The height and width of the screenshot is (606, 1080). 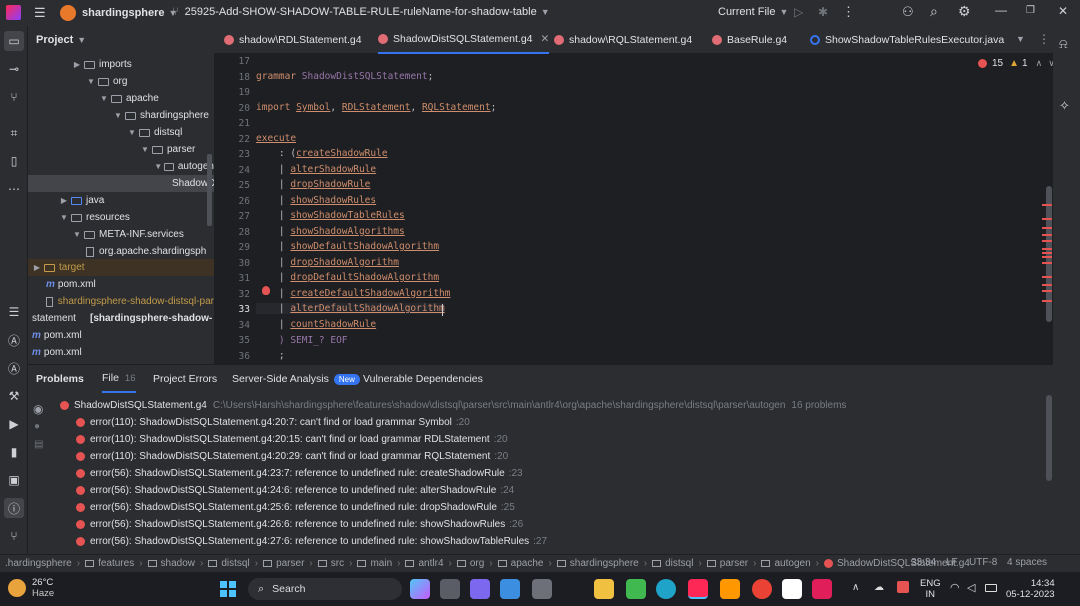 I want to click on tree-item: ▼ parser, so click(x=121, y=149).